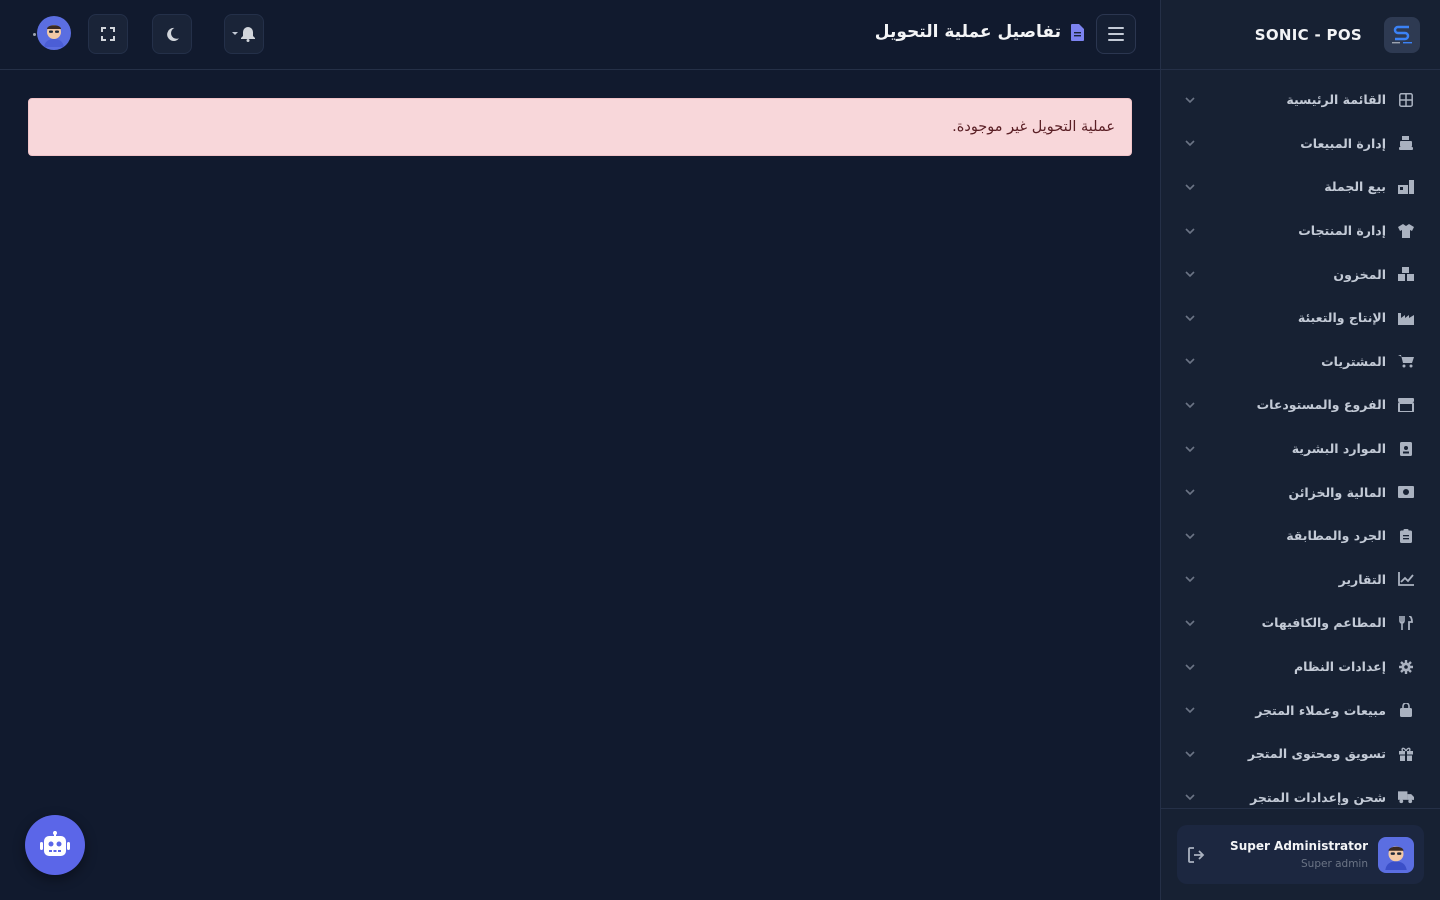  What do you see at coordinates (580, 35) in the screenshot?
I see `top-header: تفاصيل عملية التحويل` at bounding box center [580, 35].